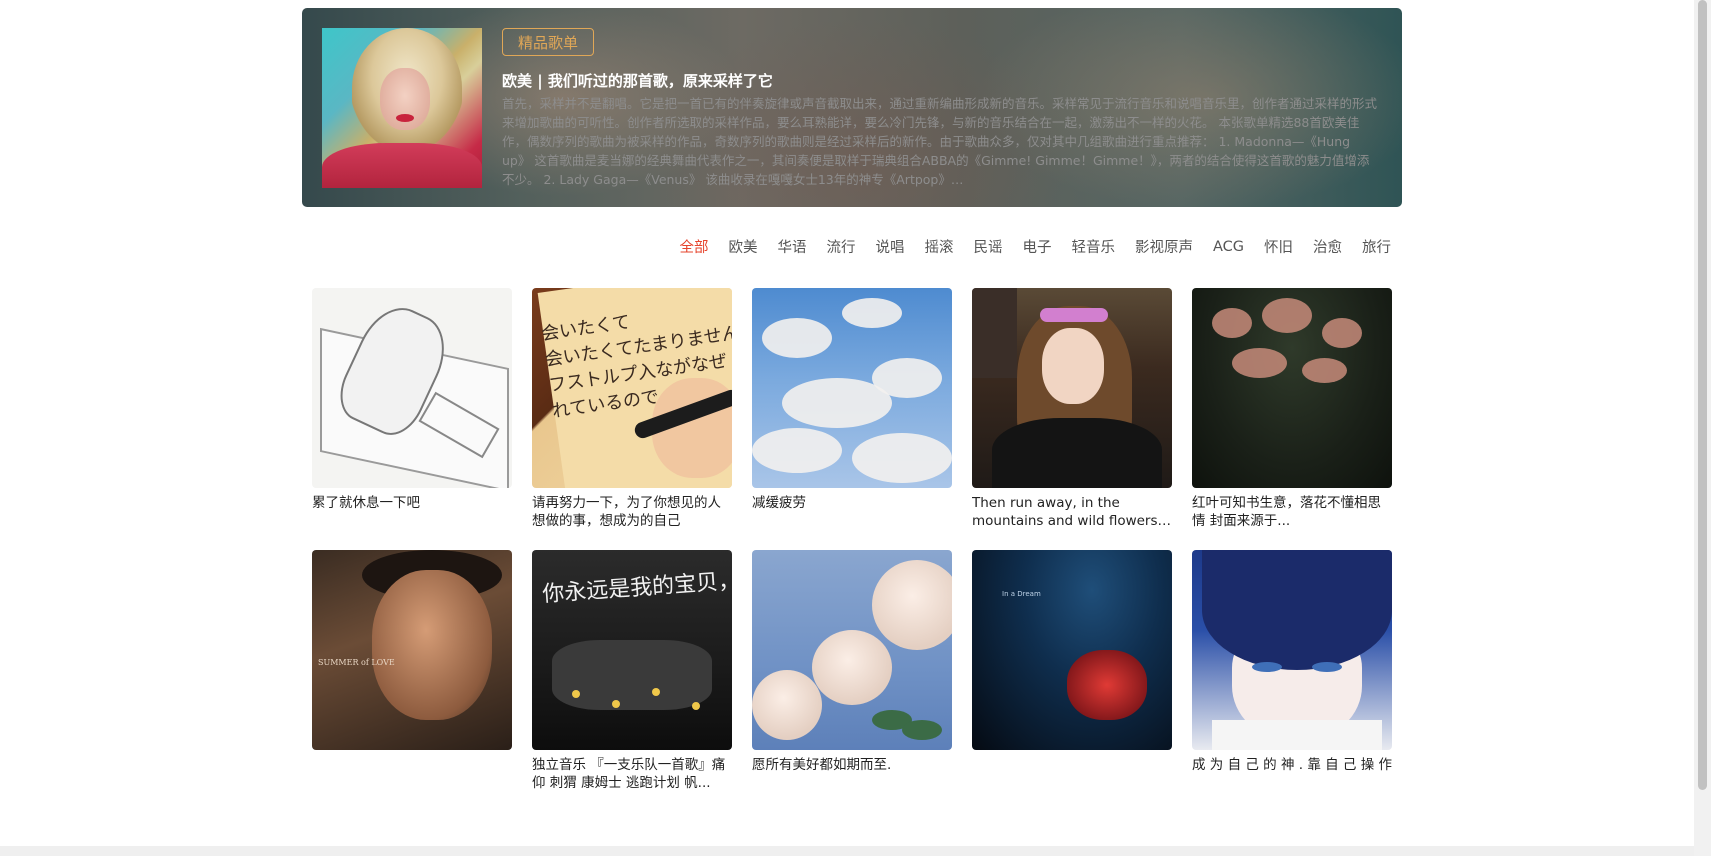 The image size is (1711, 856). What do you see at coordinates (987, 246) in the screenshot?
I see `category-tab: 民谣` at bounding box center [987, 246].